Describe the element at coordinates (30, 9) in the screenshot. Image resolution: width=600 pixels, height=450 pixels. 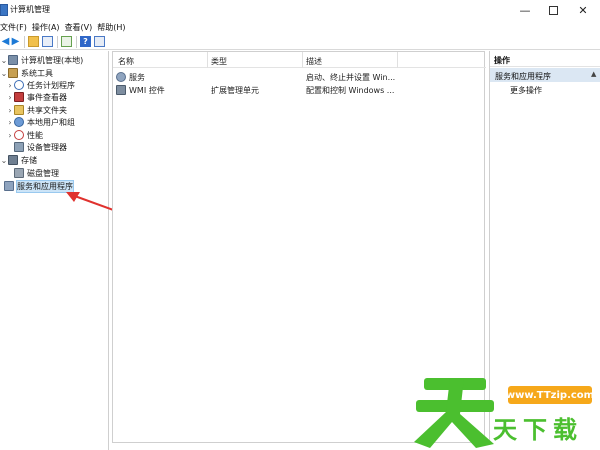
I see `window-title: 计算机管理` at that location.